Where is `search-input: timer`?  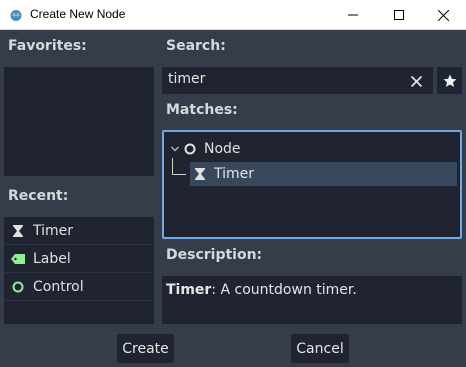 search-input: timer is located at coordinates (297, 80).